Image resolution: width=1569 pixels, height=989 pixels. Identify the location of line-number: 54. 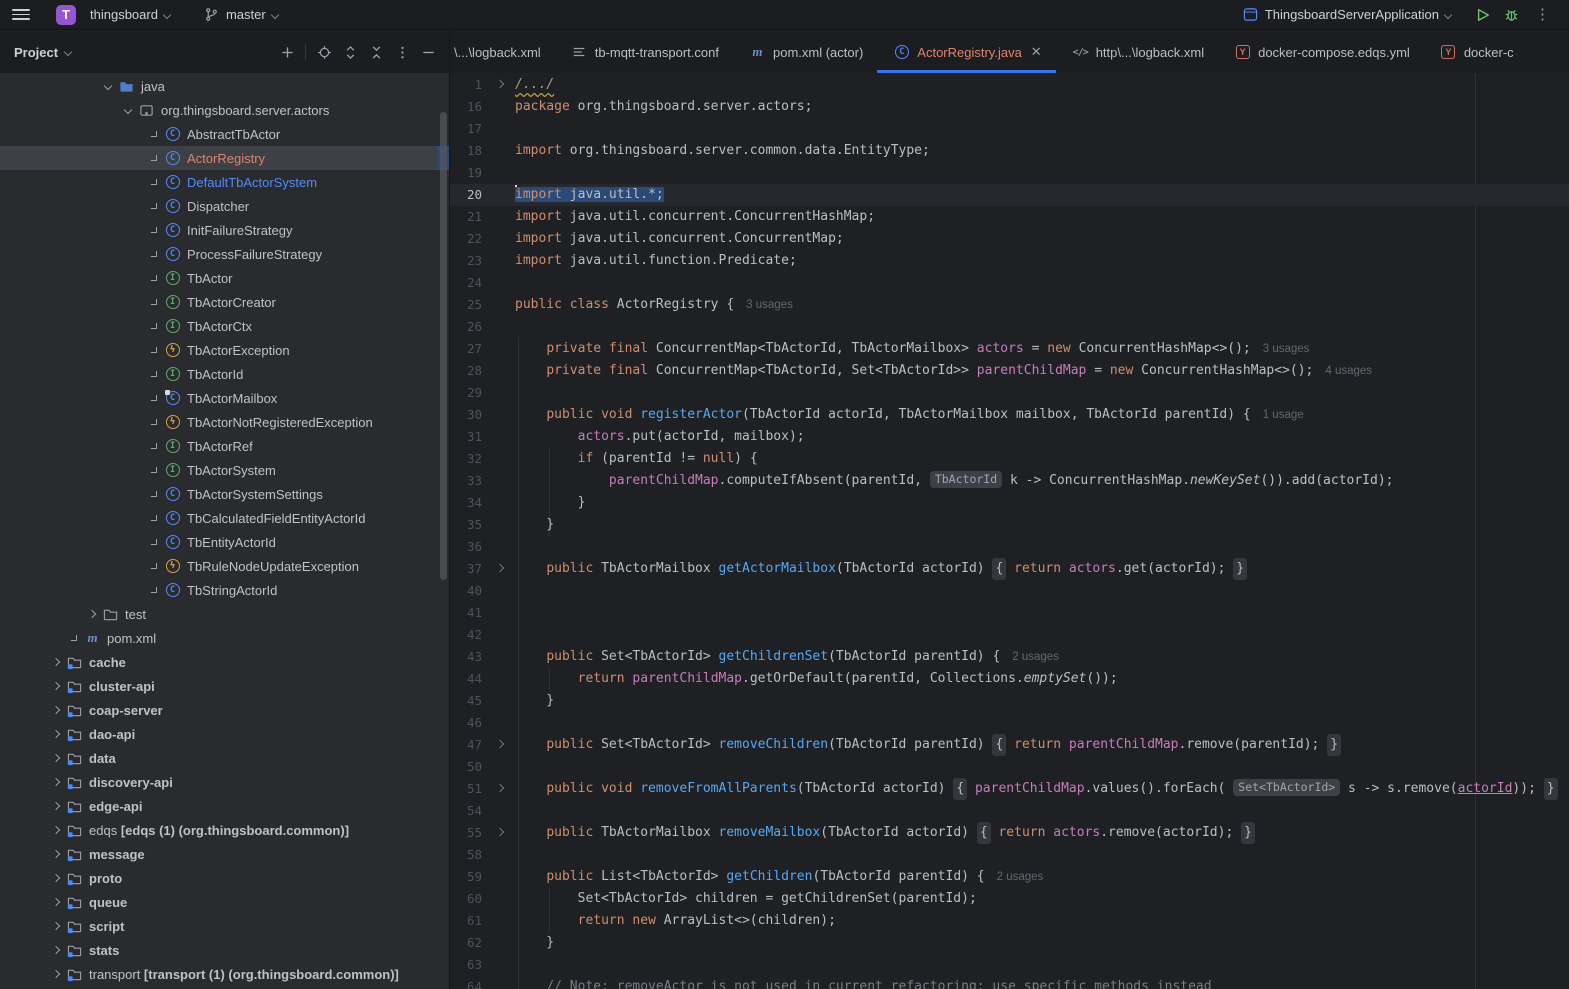
(466, 811).